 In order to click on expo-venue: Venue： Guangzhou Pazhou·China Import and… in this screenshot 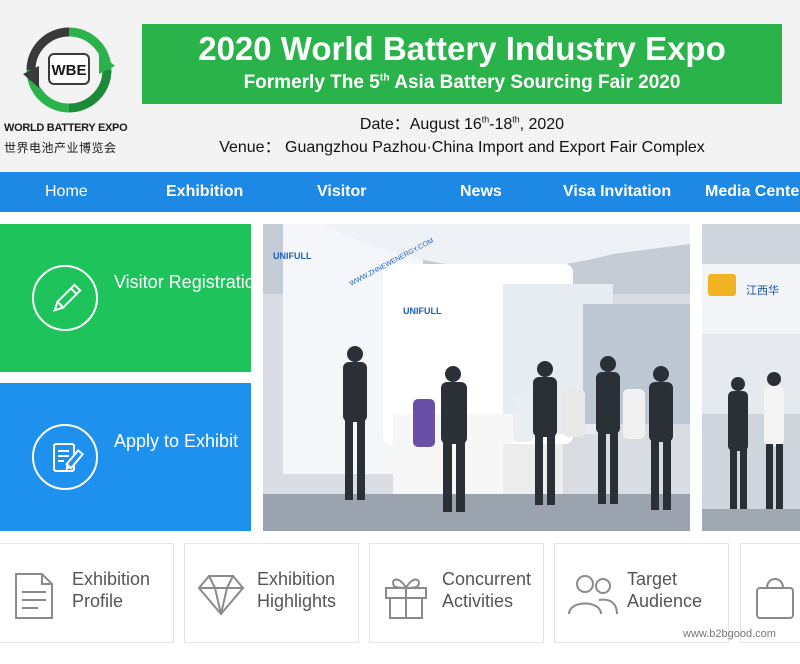, I will do `click(462, 147)`.